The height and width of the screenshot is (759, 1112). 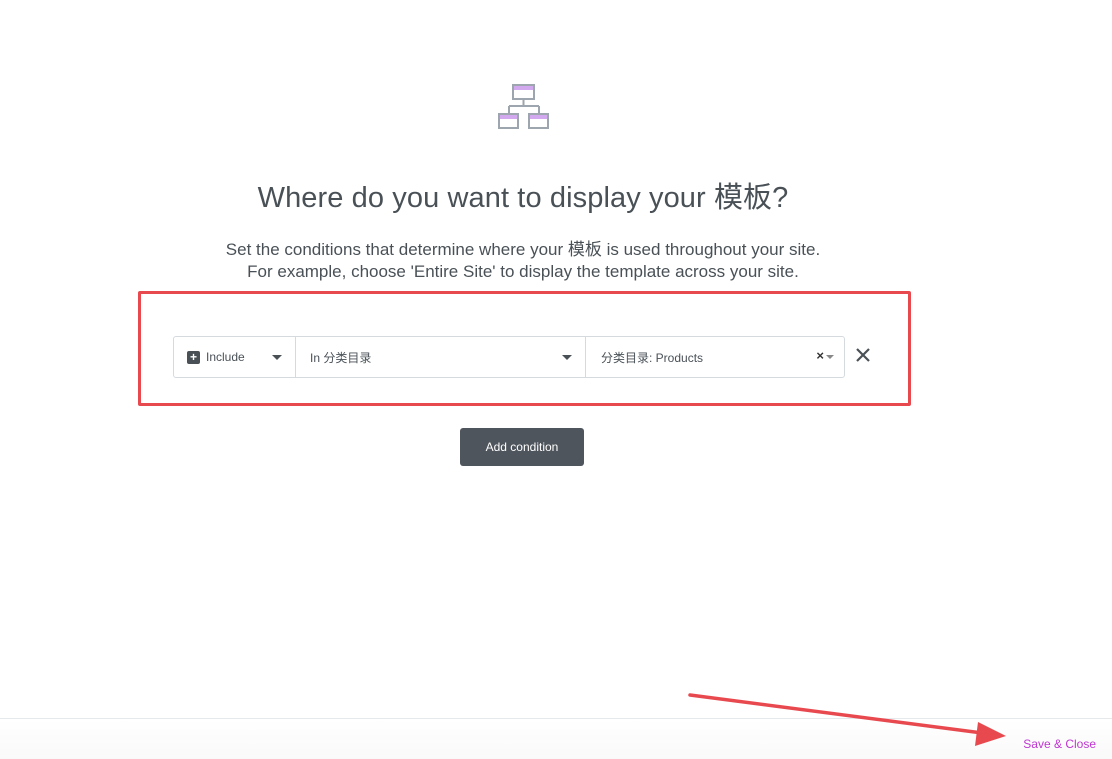 I want to click on condition-sub-value: 分类目录: Products, so click(x=652, y=357).